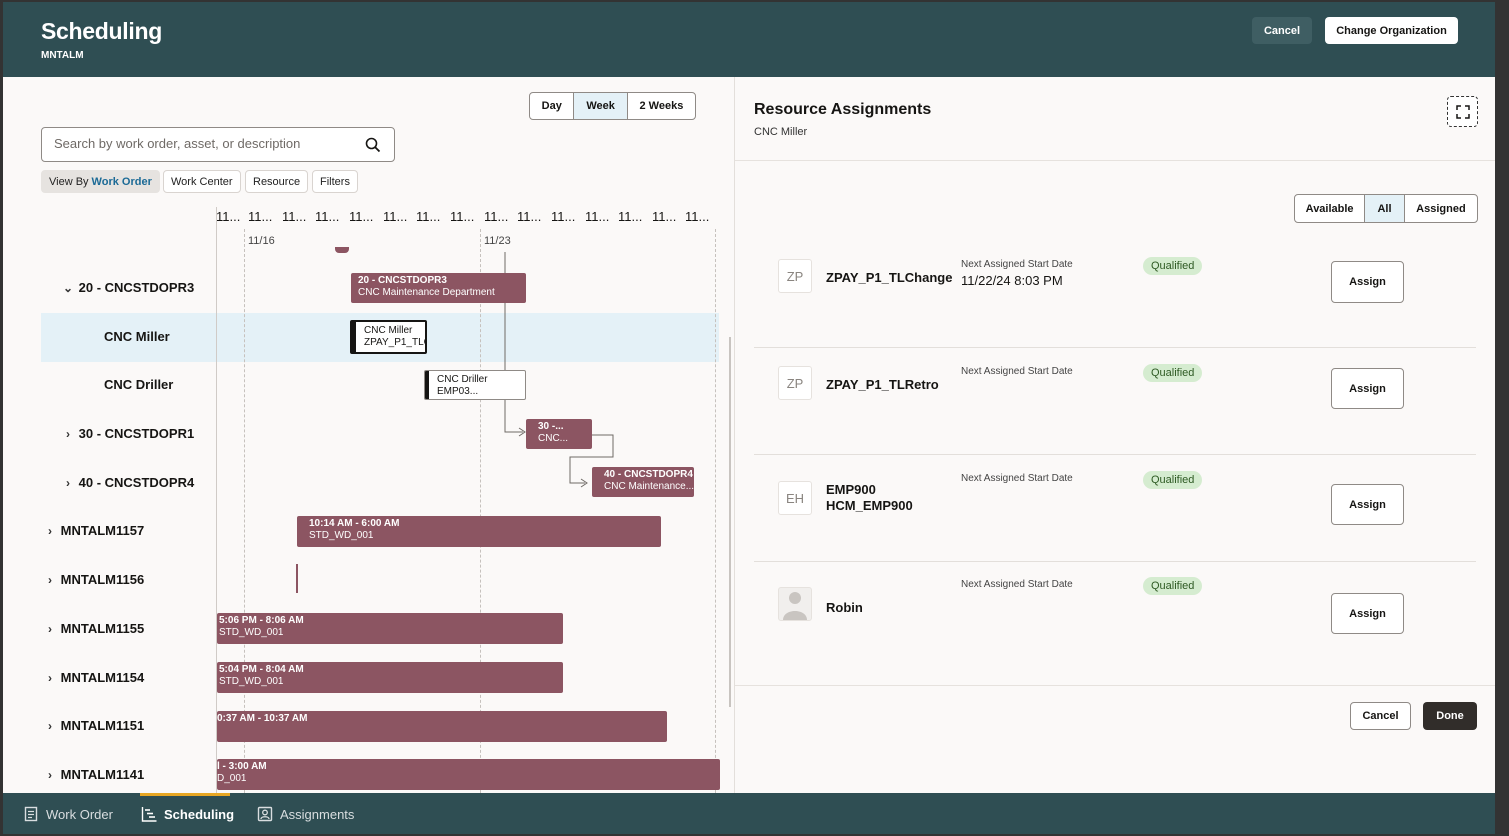  I want to click on row-label: CNC Driller, so click(139, 384).